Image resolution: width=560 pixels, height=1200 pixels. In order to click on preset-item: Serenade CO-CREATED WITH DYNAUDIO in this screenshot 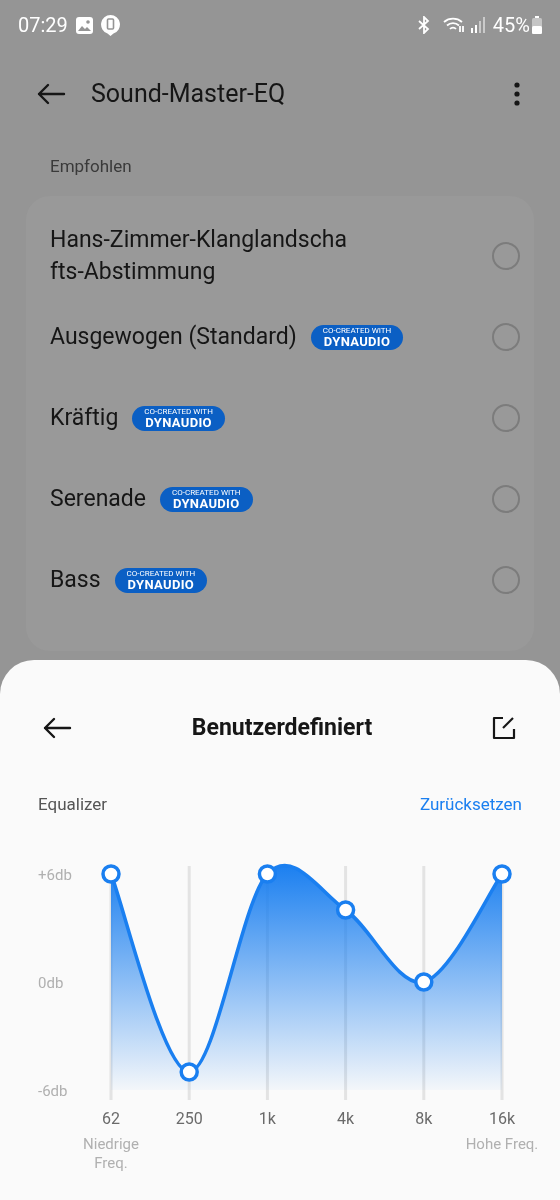, I will do `click(280, 499)`.